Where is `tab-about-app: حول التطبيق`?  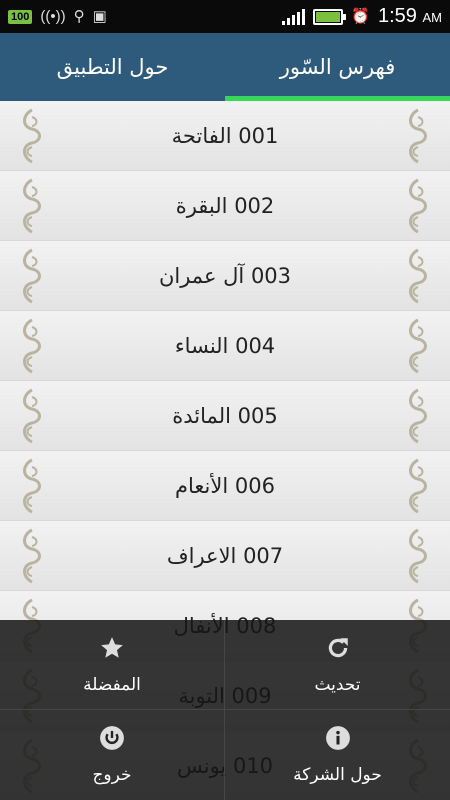 tab-about-app: حول التطبيق is located at coordinates (112, 67).